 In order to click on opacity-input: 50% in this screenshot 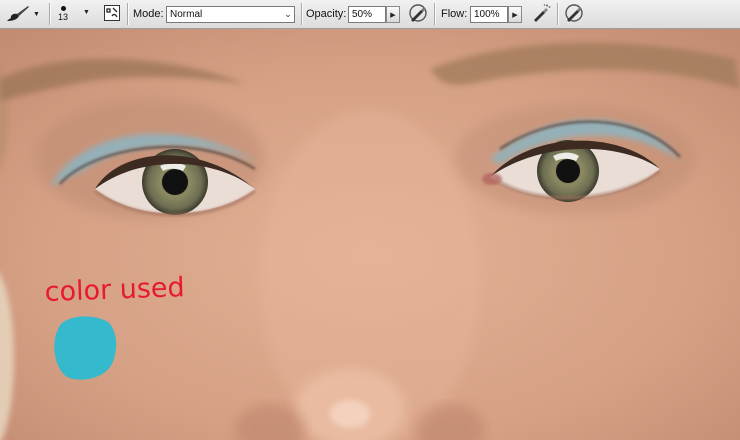, I will do `click(367, 14)`.